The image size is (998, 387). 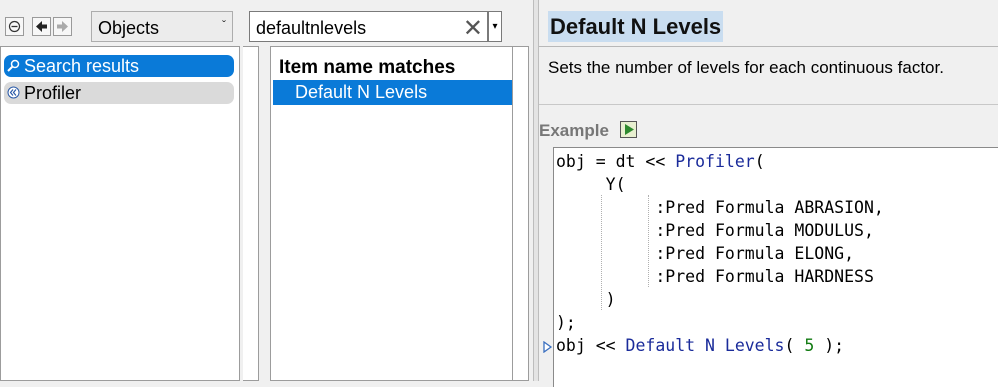 What do you see at coordinates (610, 299) in the screenshot?
I see `code-line-7: )` at bounding box center [610, 299].